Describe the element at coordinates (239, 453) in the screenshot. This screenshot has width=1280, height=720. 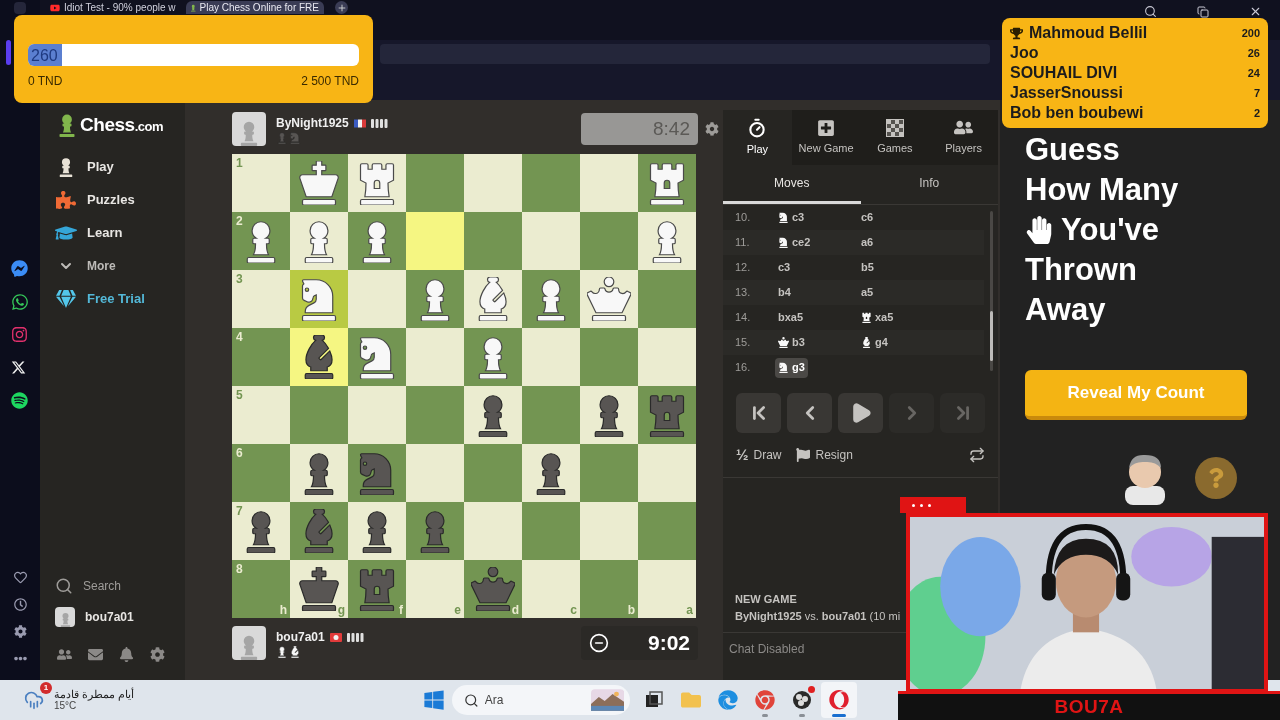
I see `rank-label: 6` at that location.